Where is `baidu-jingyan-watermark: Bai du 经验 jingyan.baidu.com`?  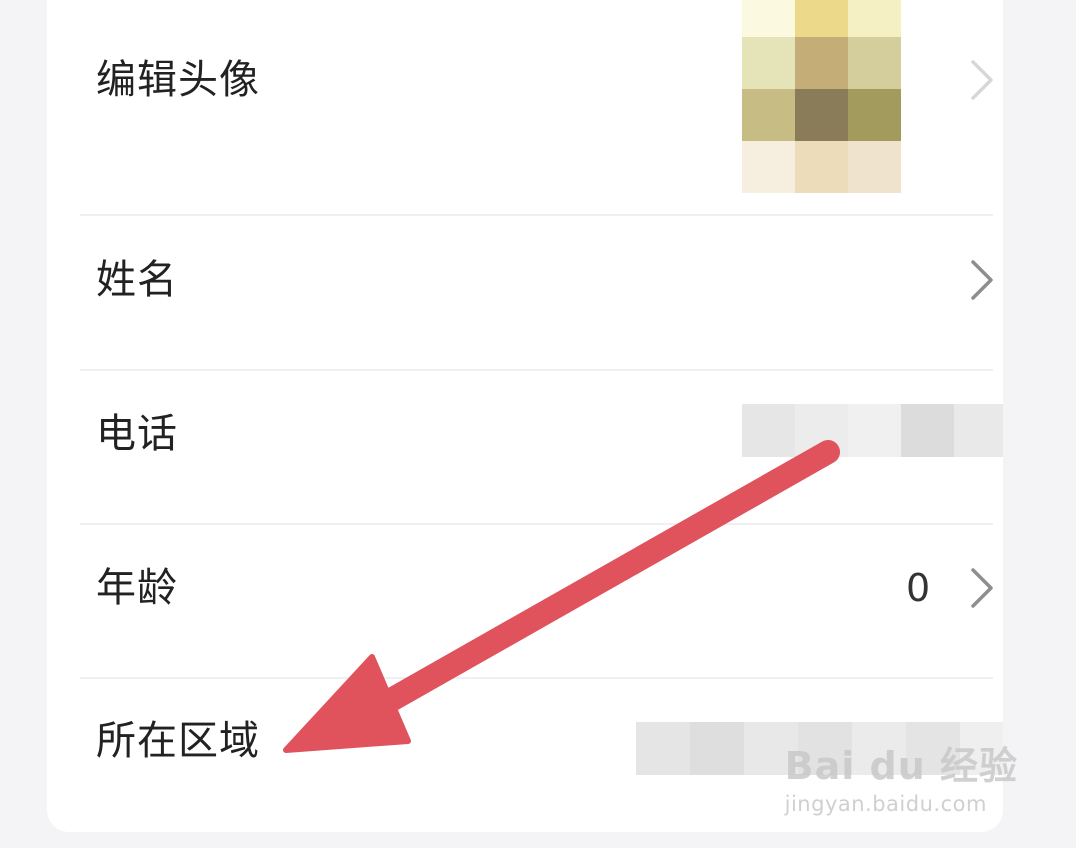 baidu-jingyan-watermark: Bai du 经验 jingyan.baidu.com is located at coordinates (901, 775).